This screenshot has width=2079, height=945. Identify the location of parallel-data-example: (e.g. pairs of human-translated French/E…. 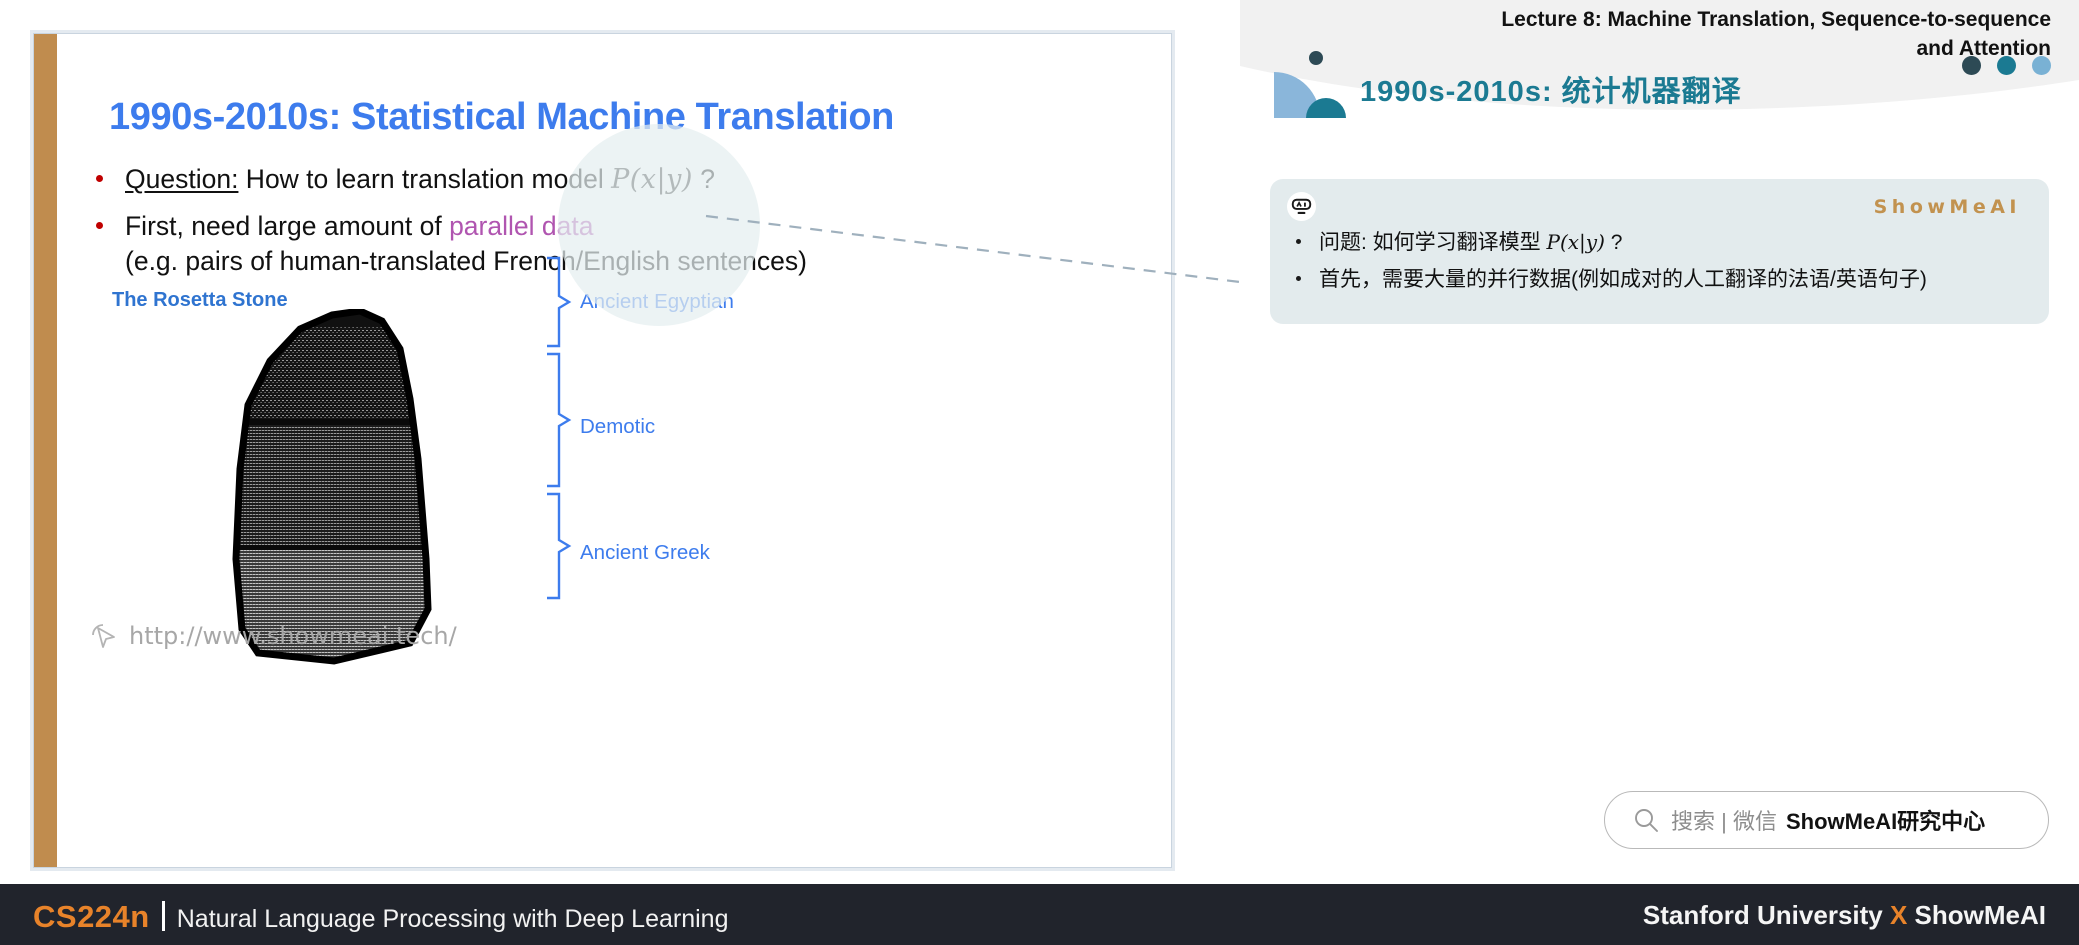
(466, 261).